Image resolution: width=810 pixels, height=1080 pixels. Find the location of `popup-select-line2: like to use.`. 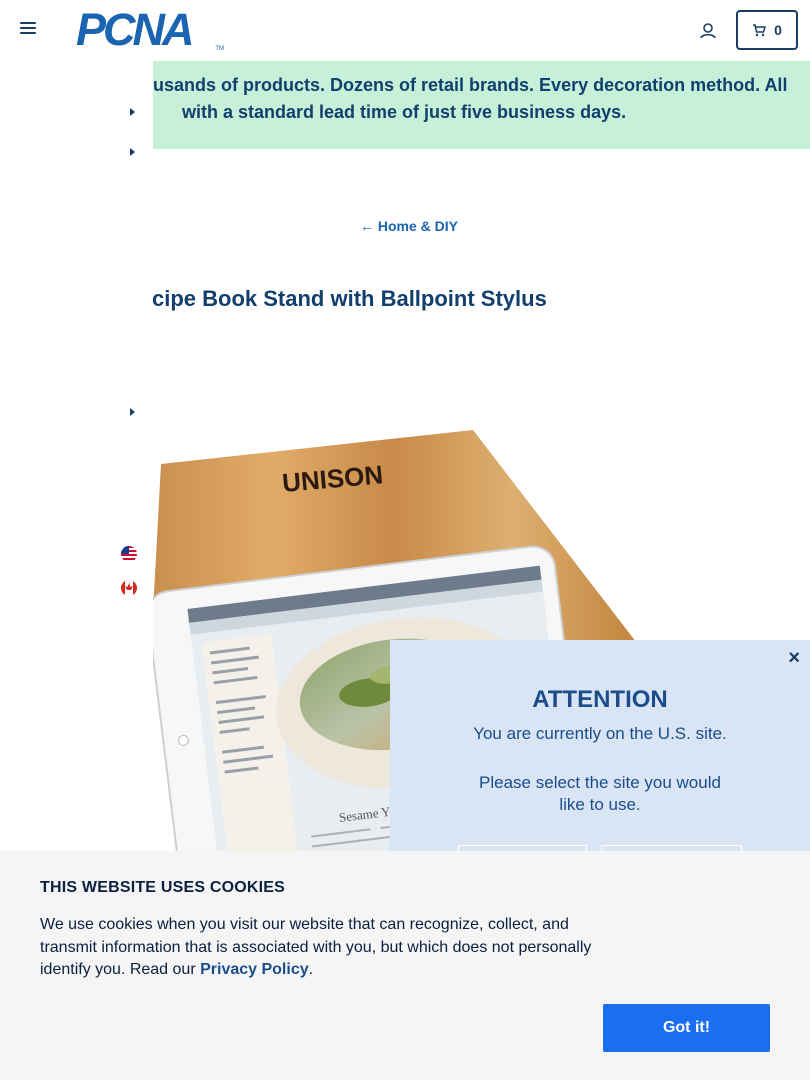

popup-select-line2: like to use. is located at coordinates (600, 804).